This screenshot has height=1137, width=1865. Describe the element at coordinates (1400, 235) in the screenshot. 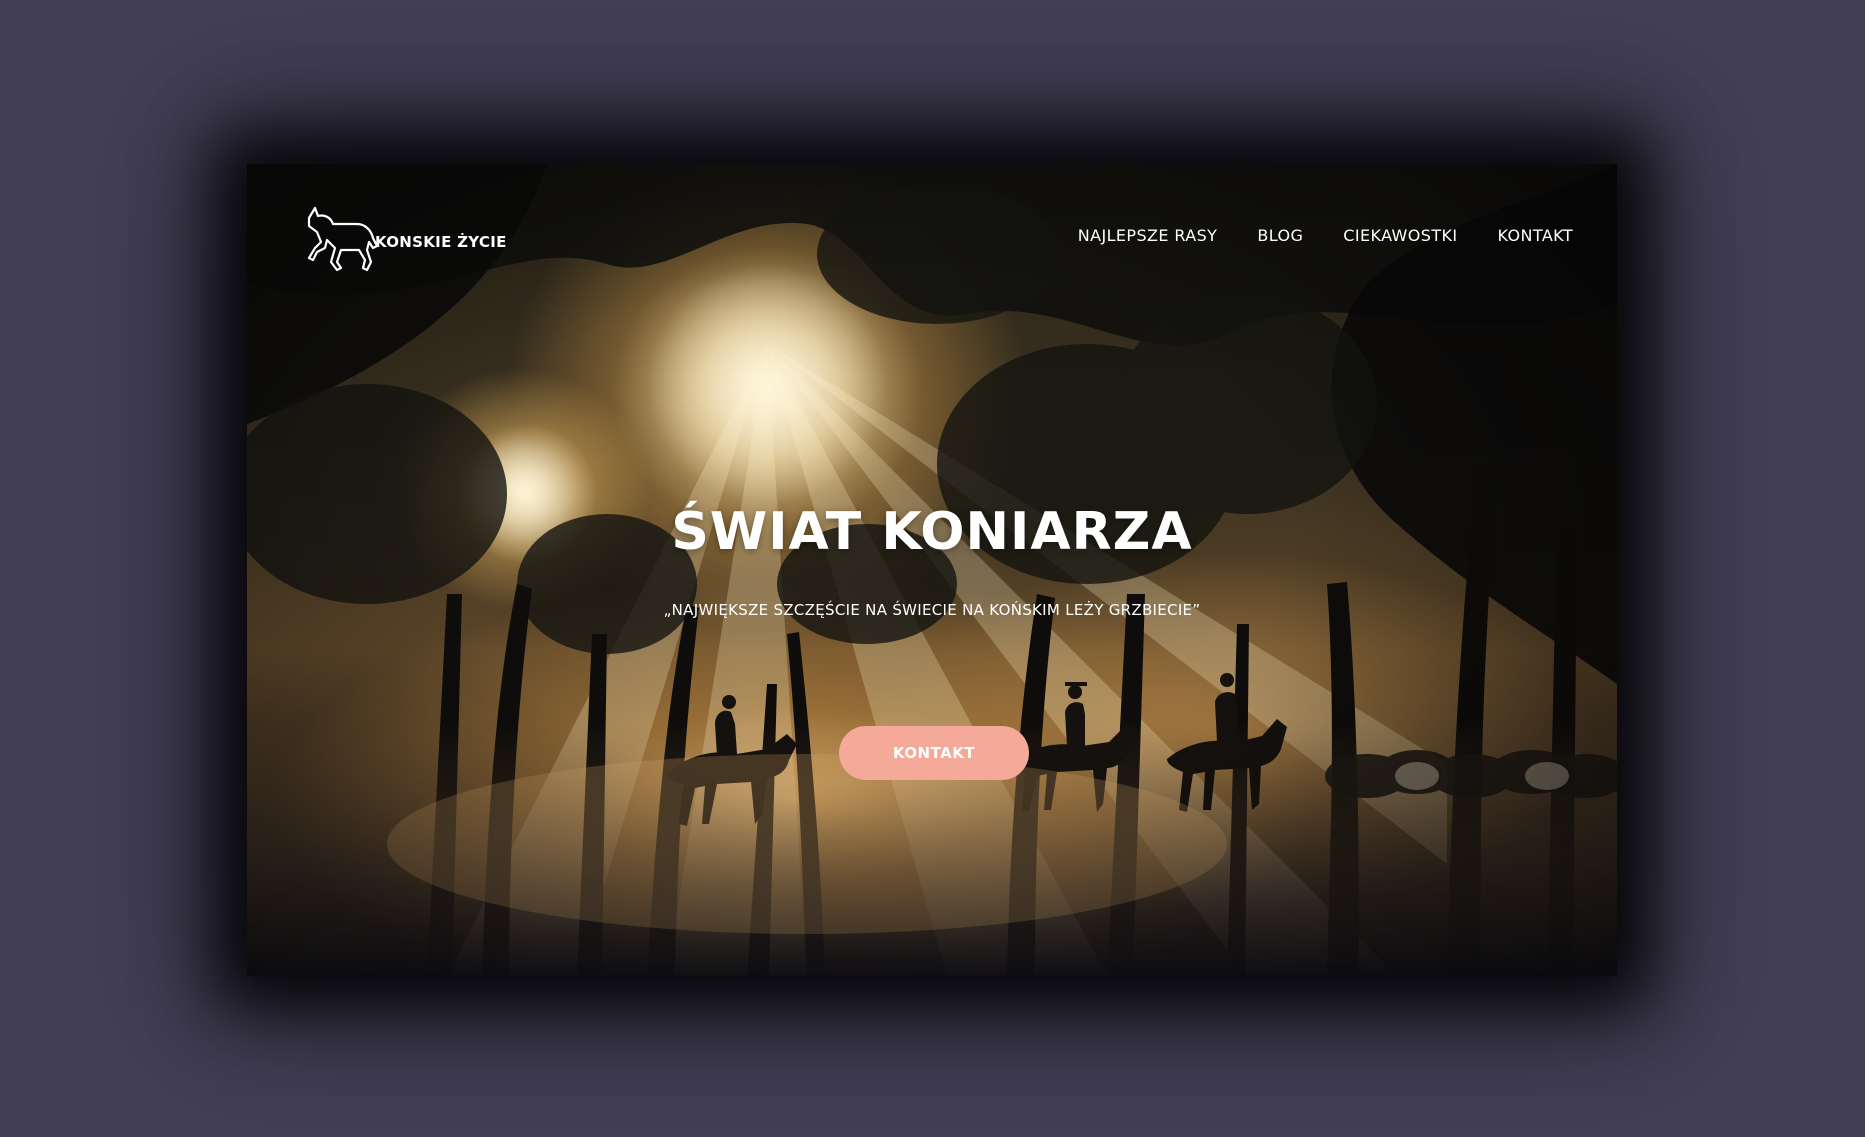

I see `menu-item-ciekawostki: CIEKAWOSTKI` at that location.